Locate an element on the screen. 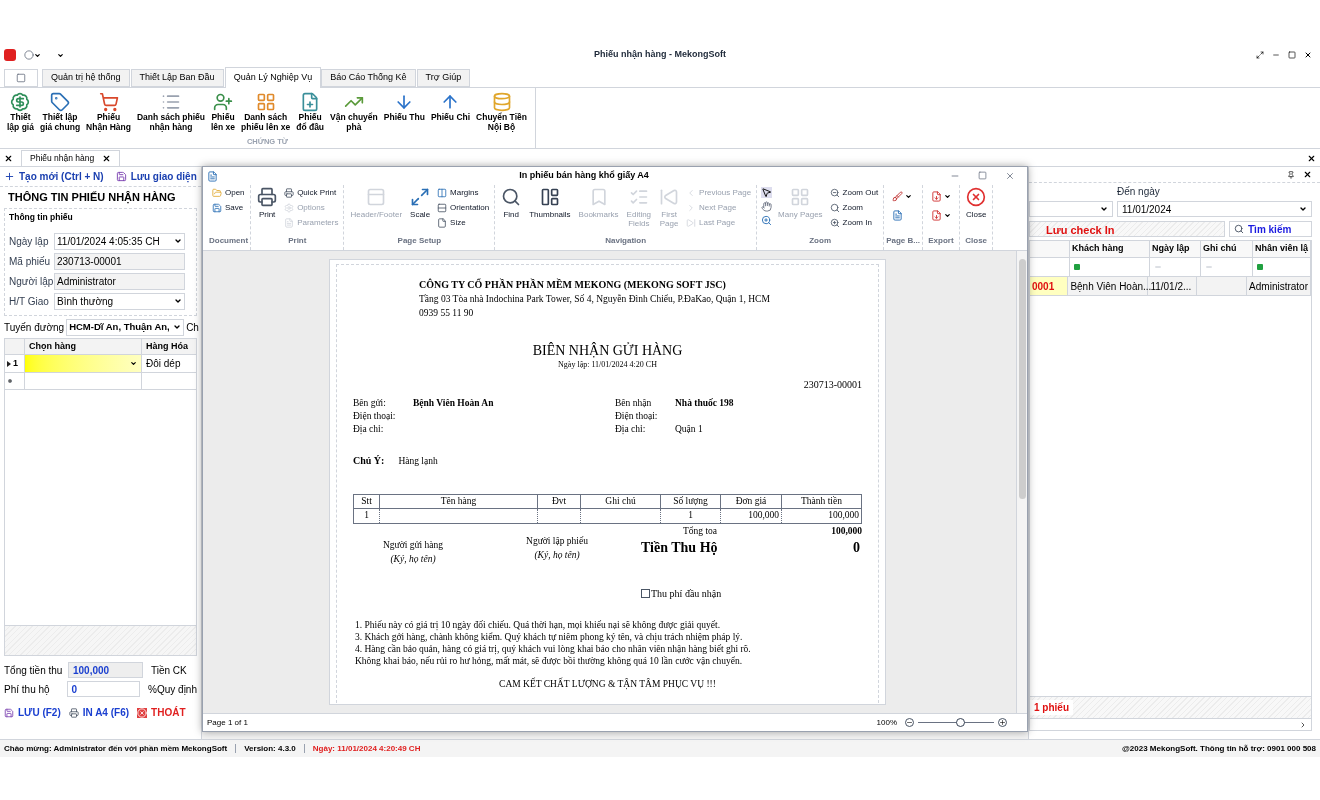  ribbon-button: Phiếu đổ đầu is located at coordinates (310, 112).